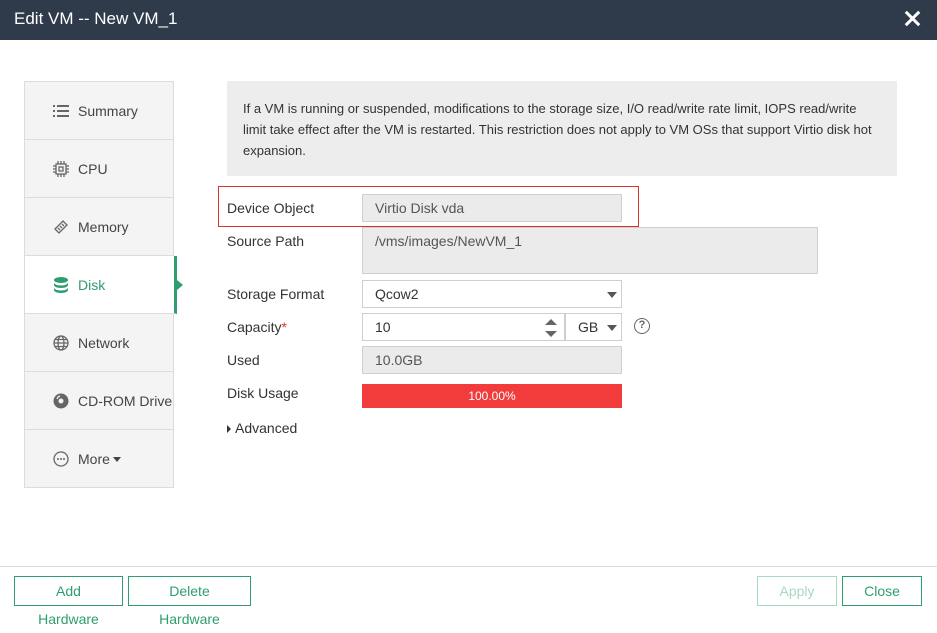 This screenshot has width=937, height=633. Describe the element at coordinates (383, 327) in the screenshot. I see `capacity-value: 10` at that location.